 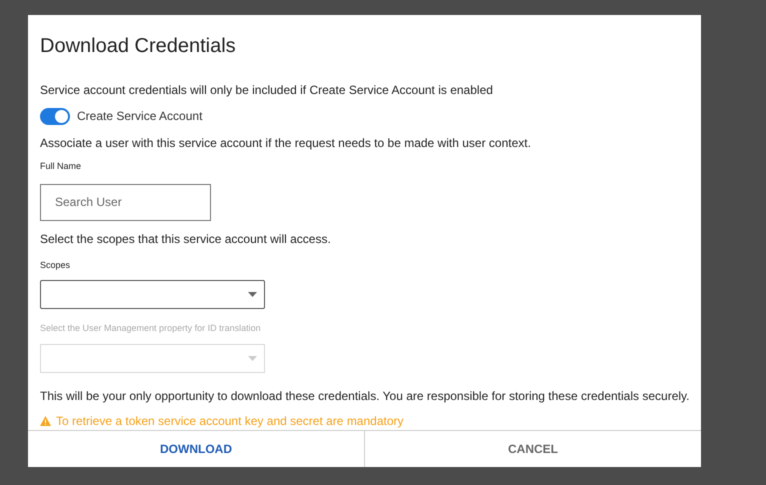 What do you see at coordinates (196, 449) in the screenshot?
I see `download-button: DOWNLOAD` at bounding box center [196, 449].